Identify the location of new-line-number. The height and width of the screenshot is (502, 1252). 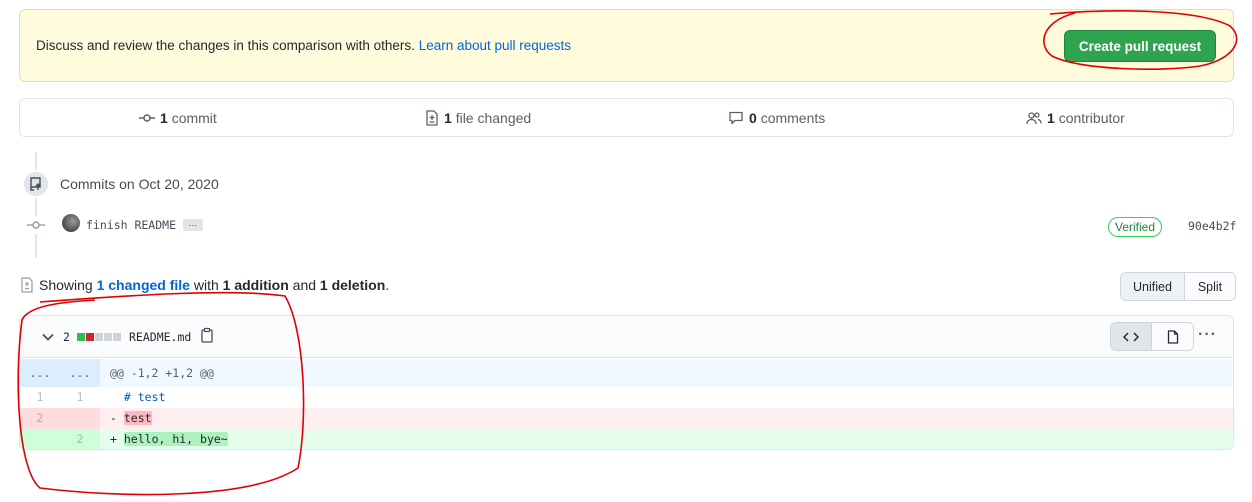
(80, 418).